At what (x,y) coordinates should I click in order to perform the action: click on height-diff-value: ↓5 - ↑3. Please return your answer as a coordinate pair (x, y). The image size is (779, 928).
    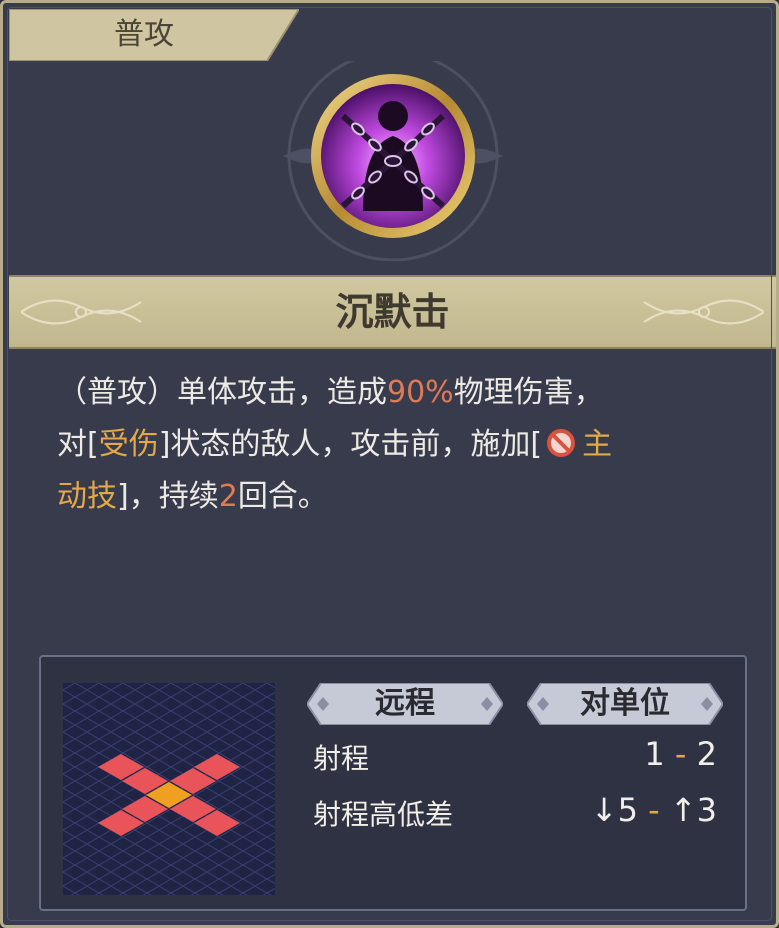
    Looking at the image, I should click on (654, 810).